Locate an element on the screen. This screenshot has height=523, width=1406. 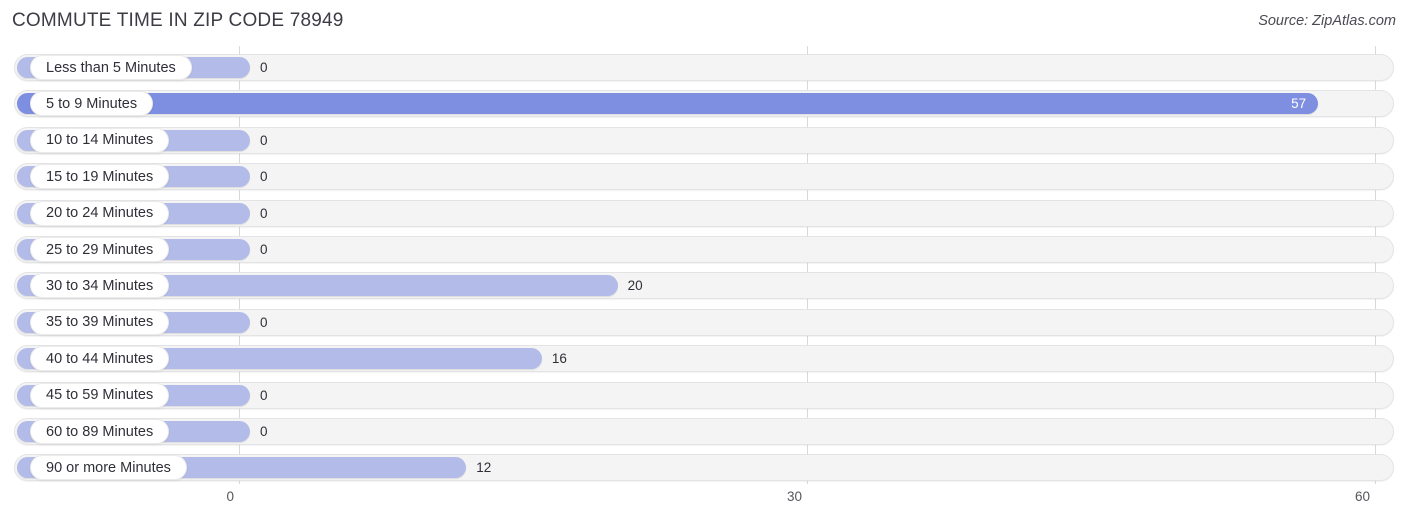
category-label: 90 or more Minutes is located at coordinates (108, 467).